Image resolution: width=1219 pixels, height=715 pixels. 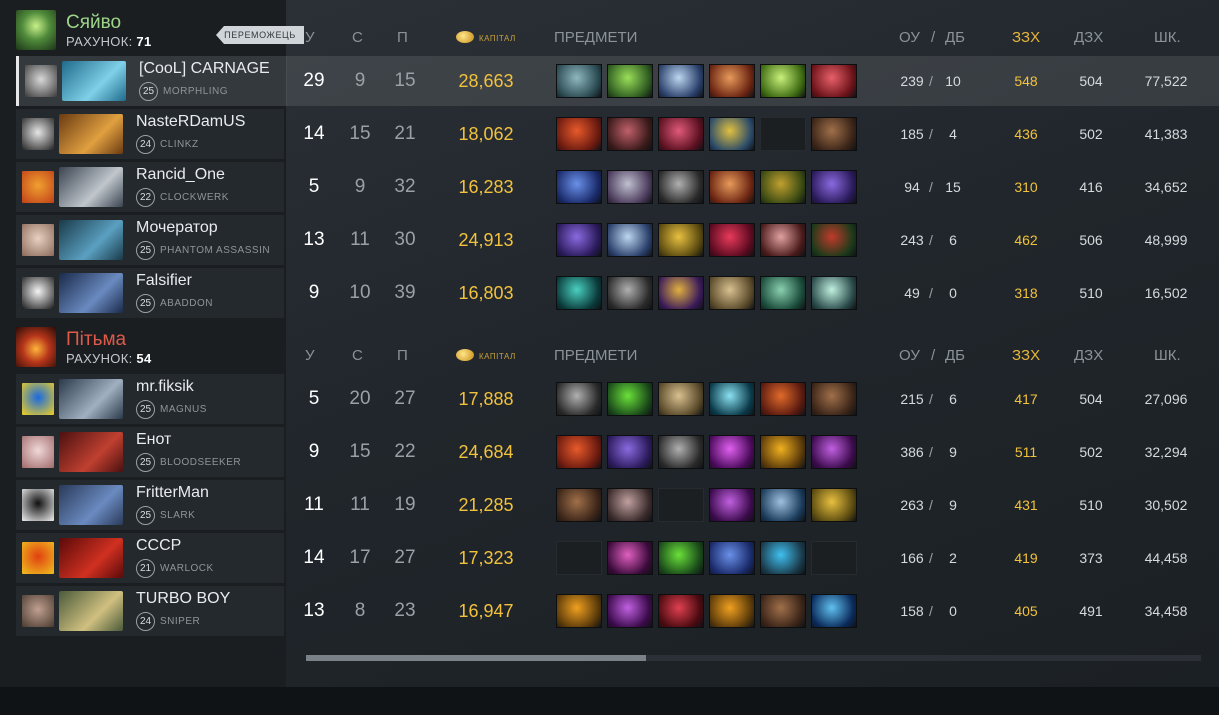 What do you see at coordinates (150, 399) in the screenshot?
I see `player-card: mr.fiksik 25 MAGNUS` at bounding box center [150, 399].